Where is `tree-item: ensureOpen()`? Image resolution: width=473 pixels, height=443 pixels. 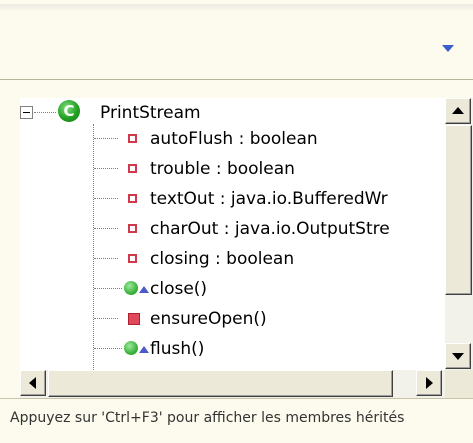
tree-item: ensureOpen() is located at coordinates (232, 319).